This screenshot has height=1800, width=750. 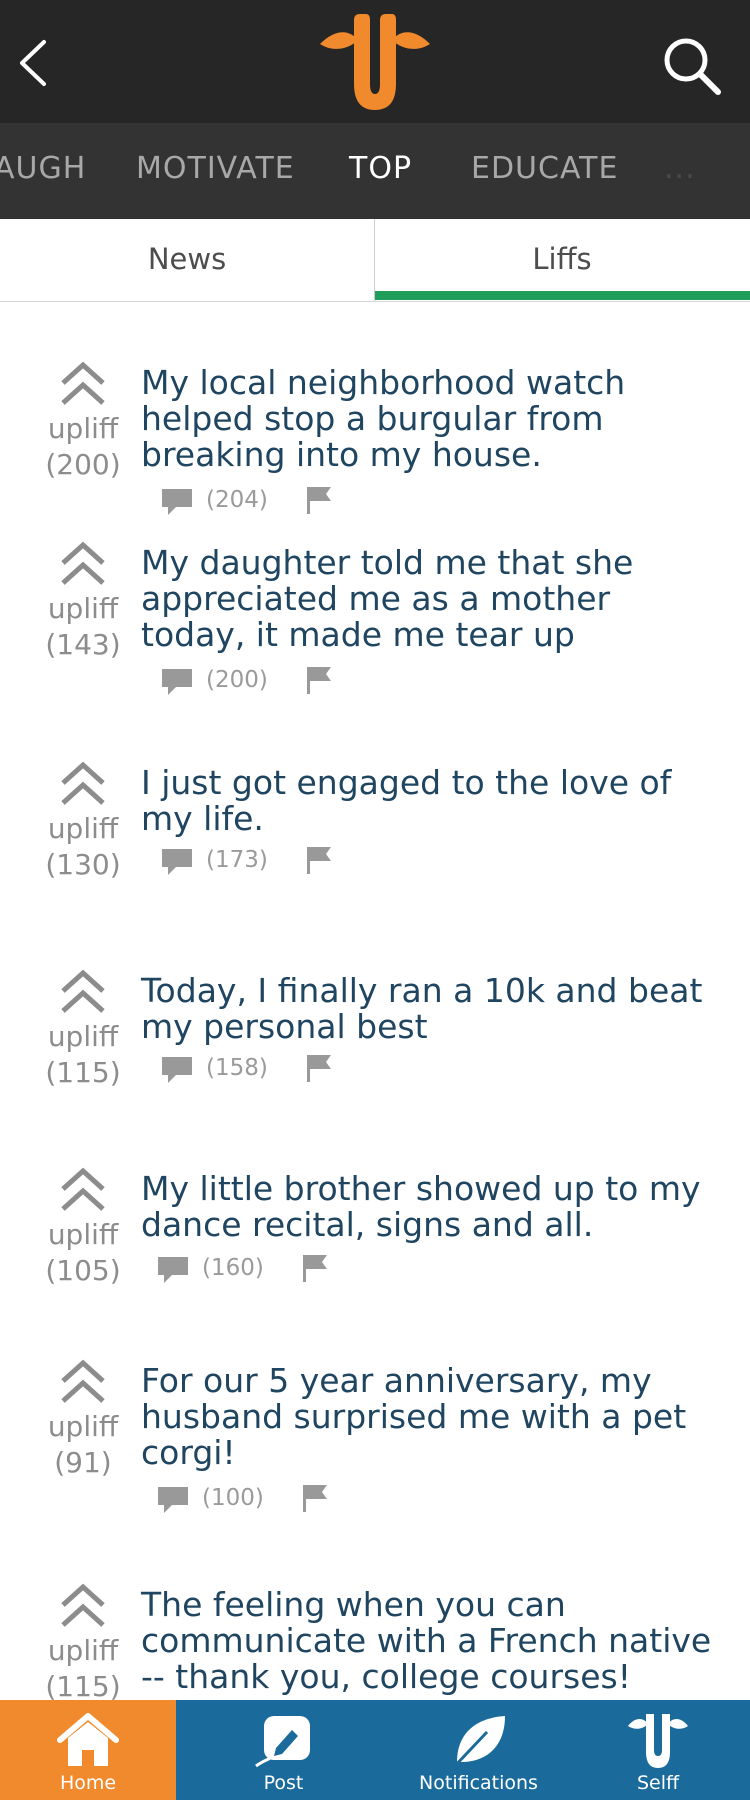 I want to click on nav-self-label: Selff, so click(x=658, y=1783).